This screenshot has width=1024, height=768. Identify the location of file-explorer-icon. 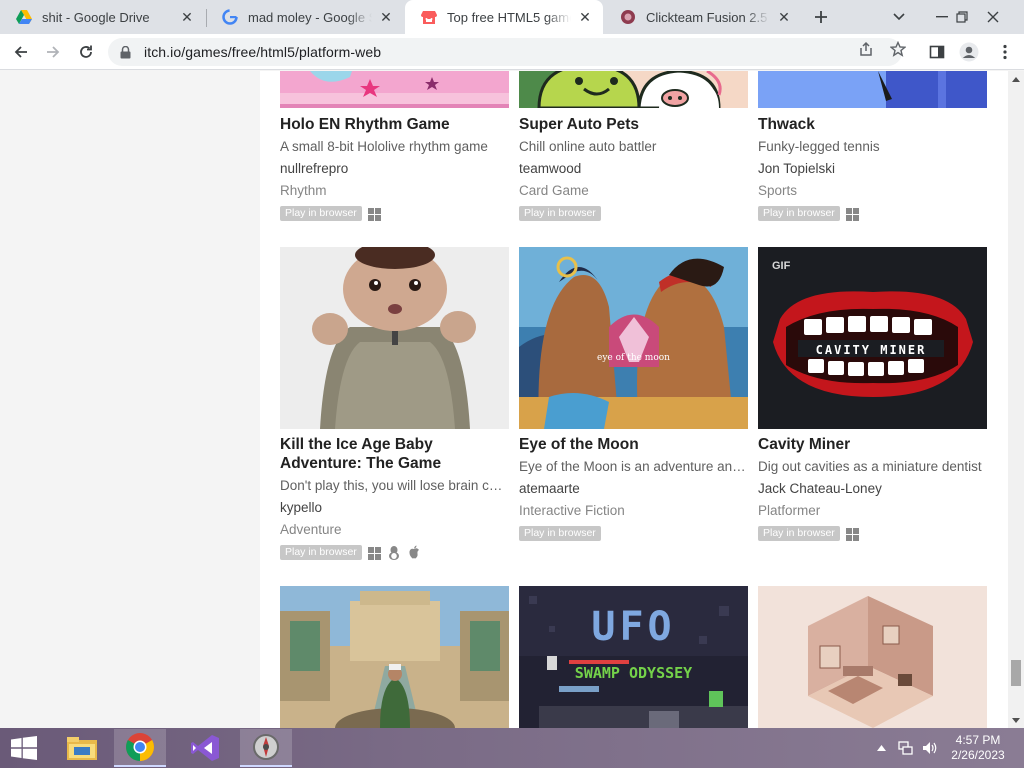
(82, 748).